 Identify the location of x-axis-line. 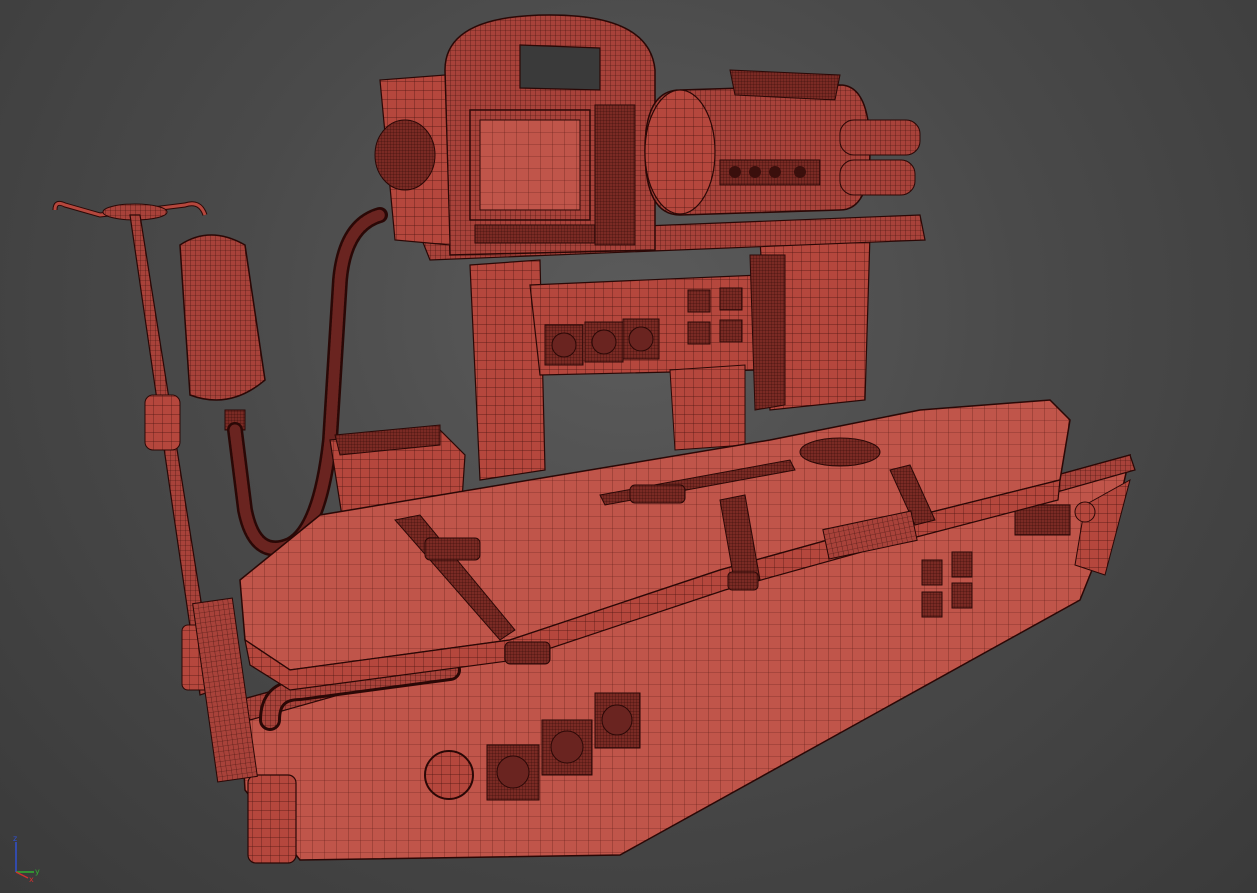
(22, 875).